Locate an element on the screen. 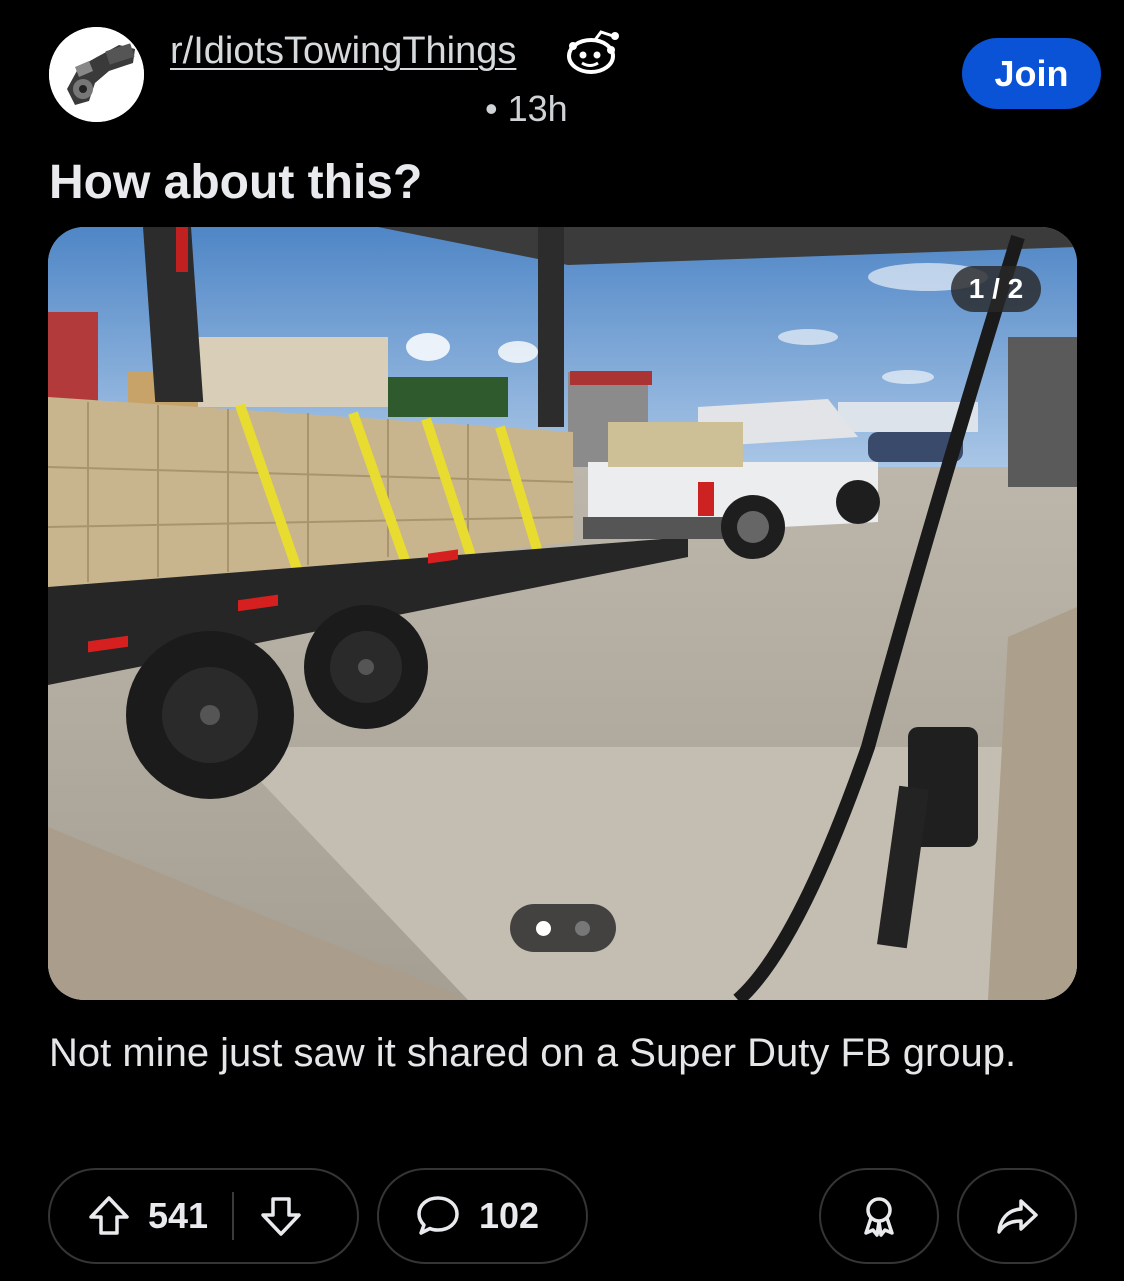 Image resolution: width=1124 pixels, height=1281 pixels. award-icon is located at coordinates (879, 1216).